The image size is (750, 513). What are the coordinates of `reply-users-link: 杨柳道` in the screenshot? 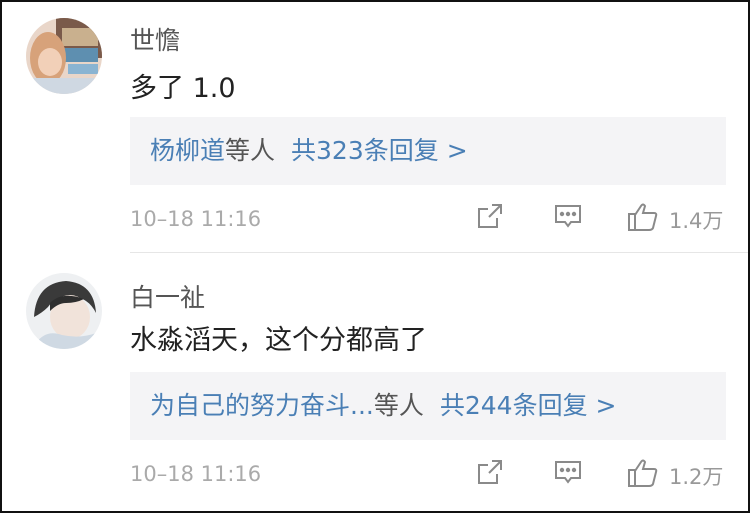 It's located at (187, 150).